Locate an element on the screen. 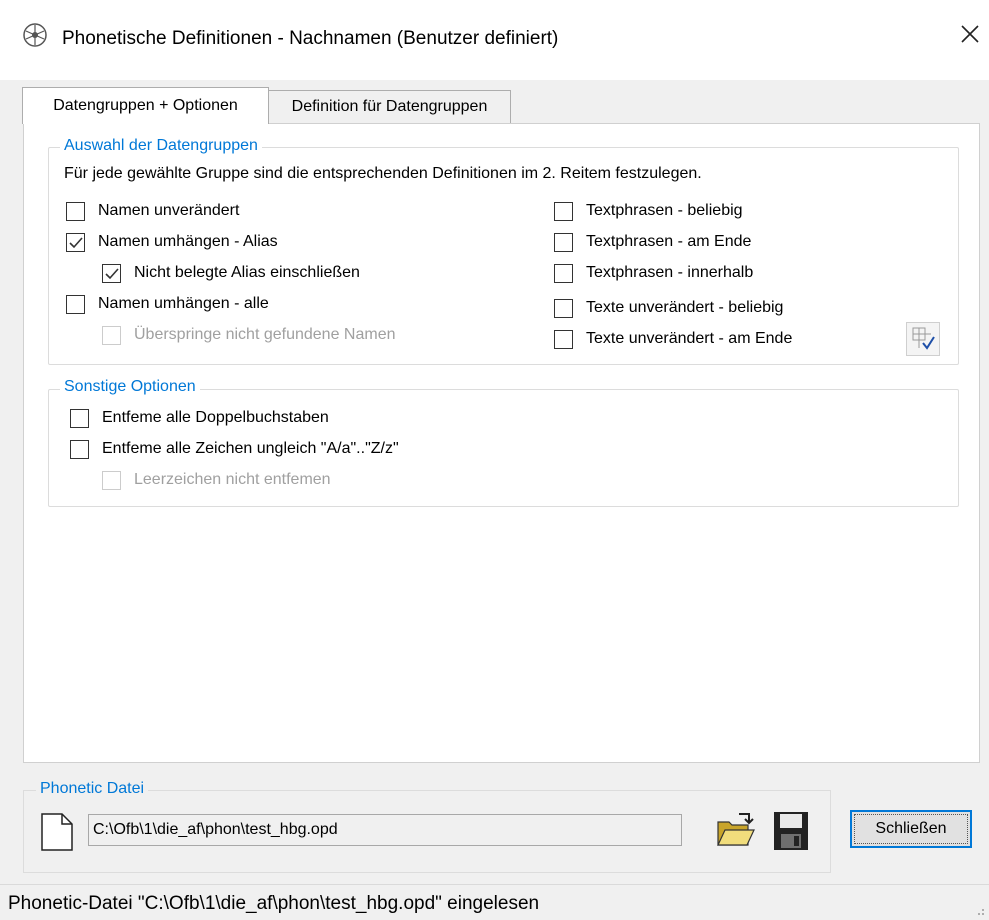 The width and height of the screenshot is (989, 920). checkbox-doppelbuchstaben is located at coordinates (79, 418).